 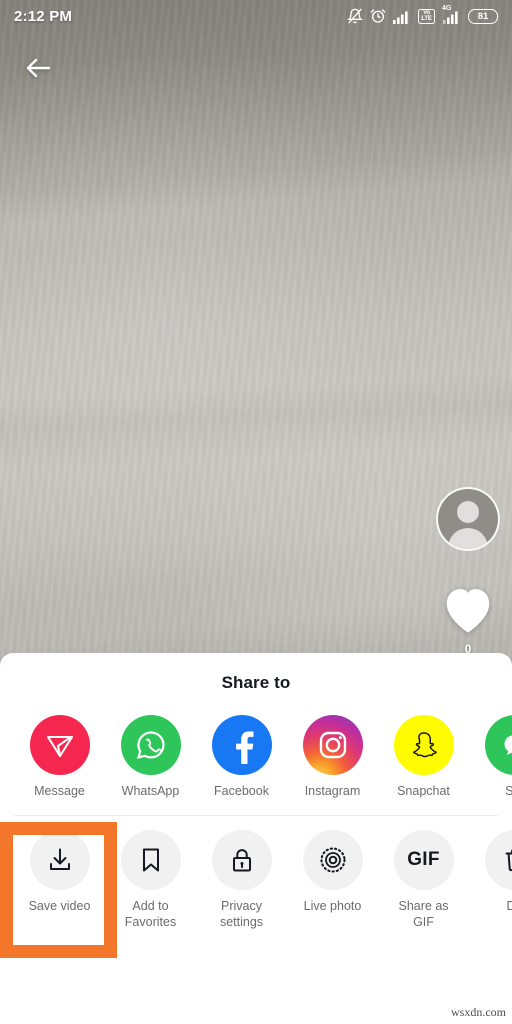 I want to click on avatar-body, so click(x=468, y=538).